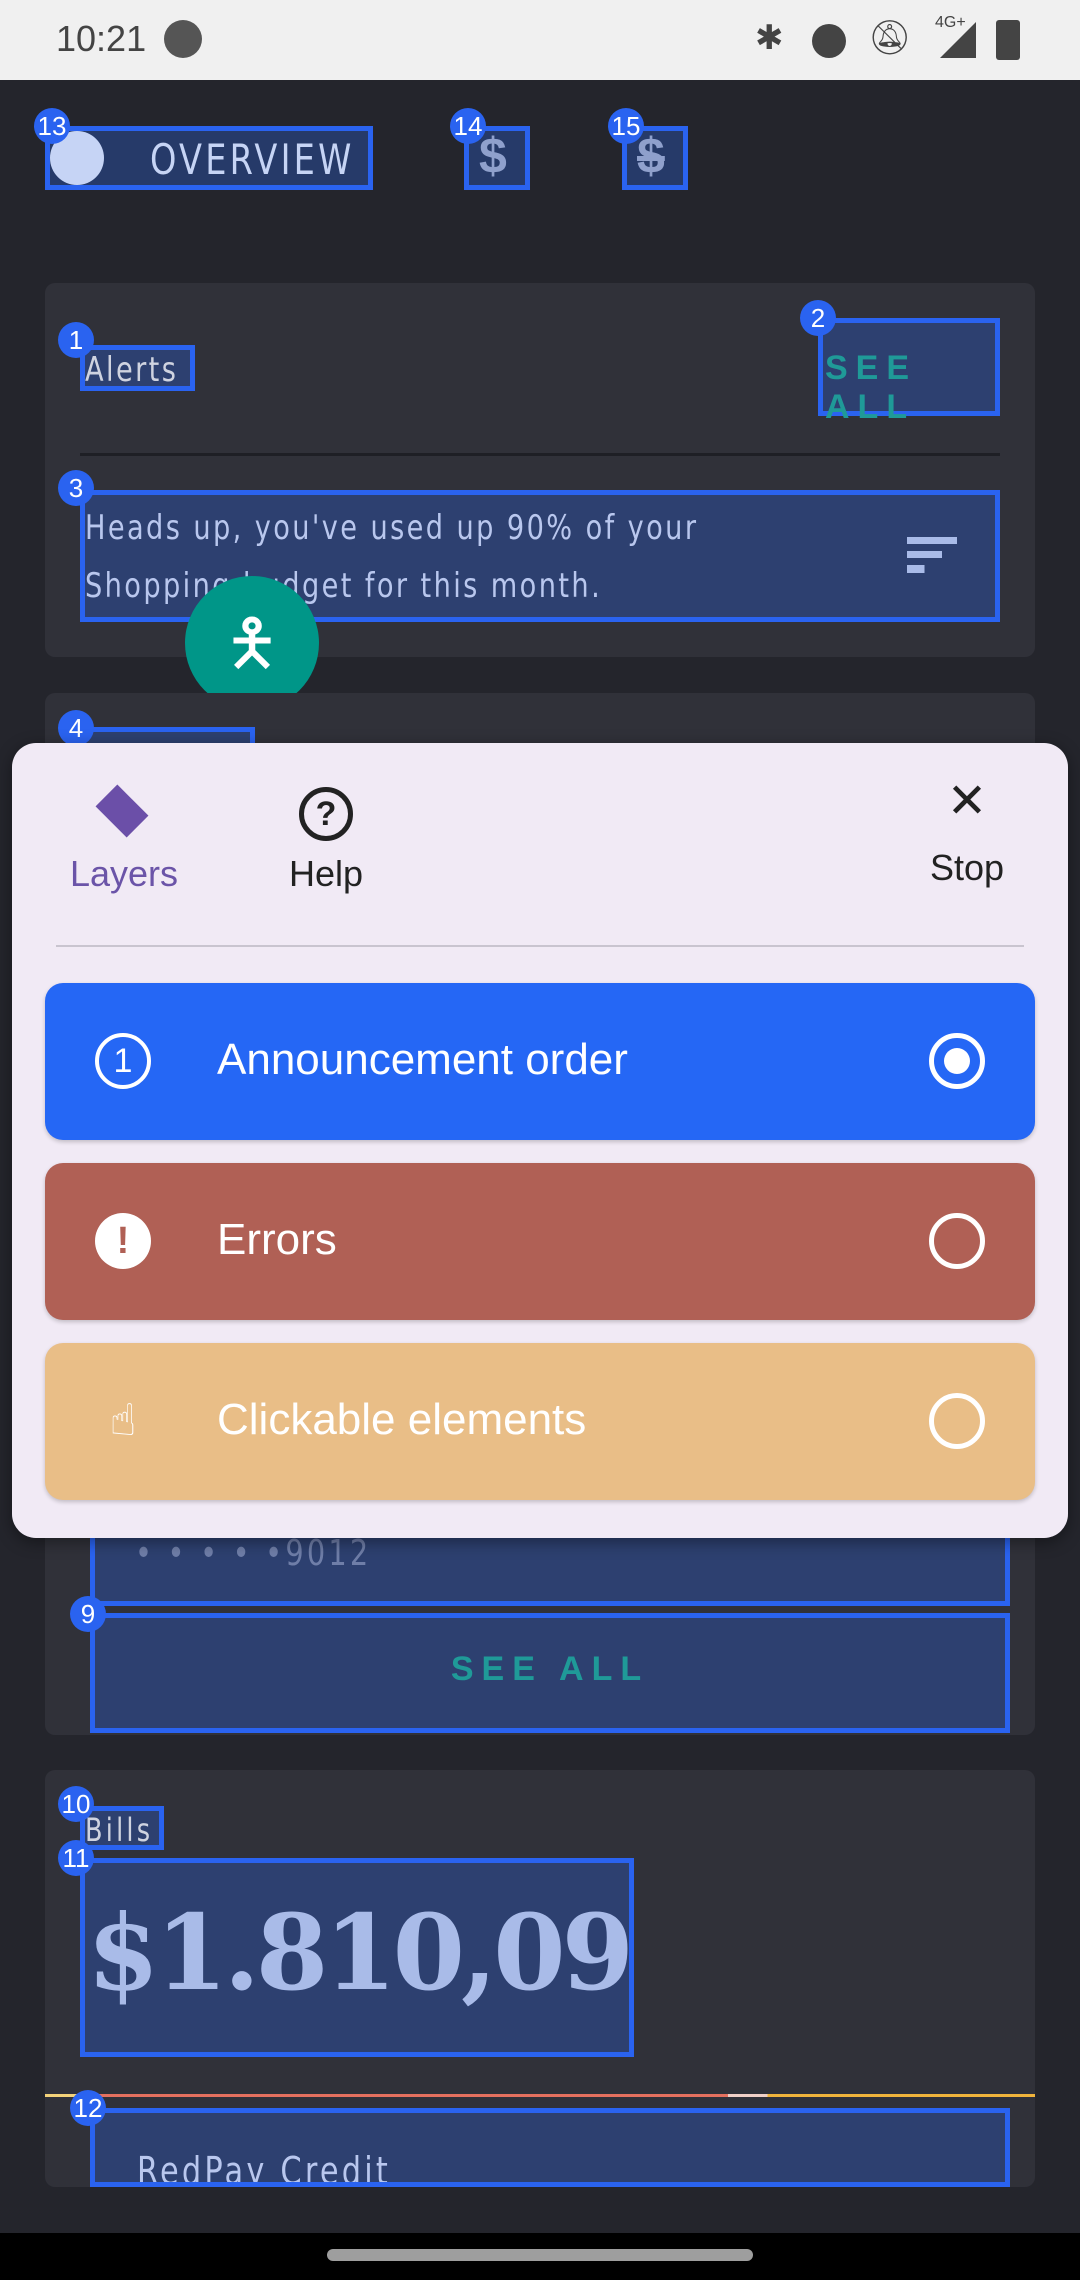  I want to click on tab-help: ? Help, so click(326, 833).